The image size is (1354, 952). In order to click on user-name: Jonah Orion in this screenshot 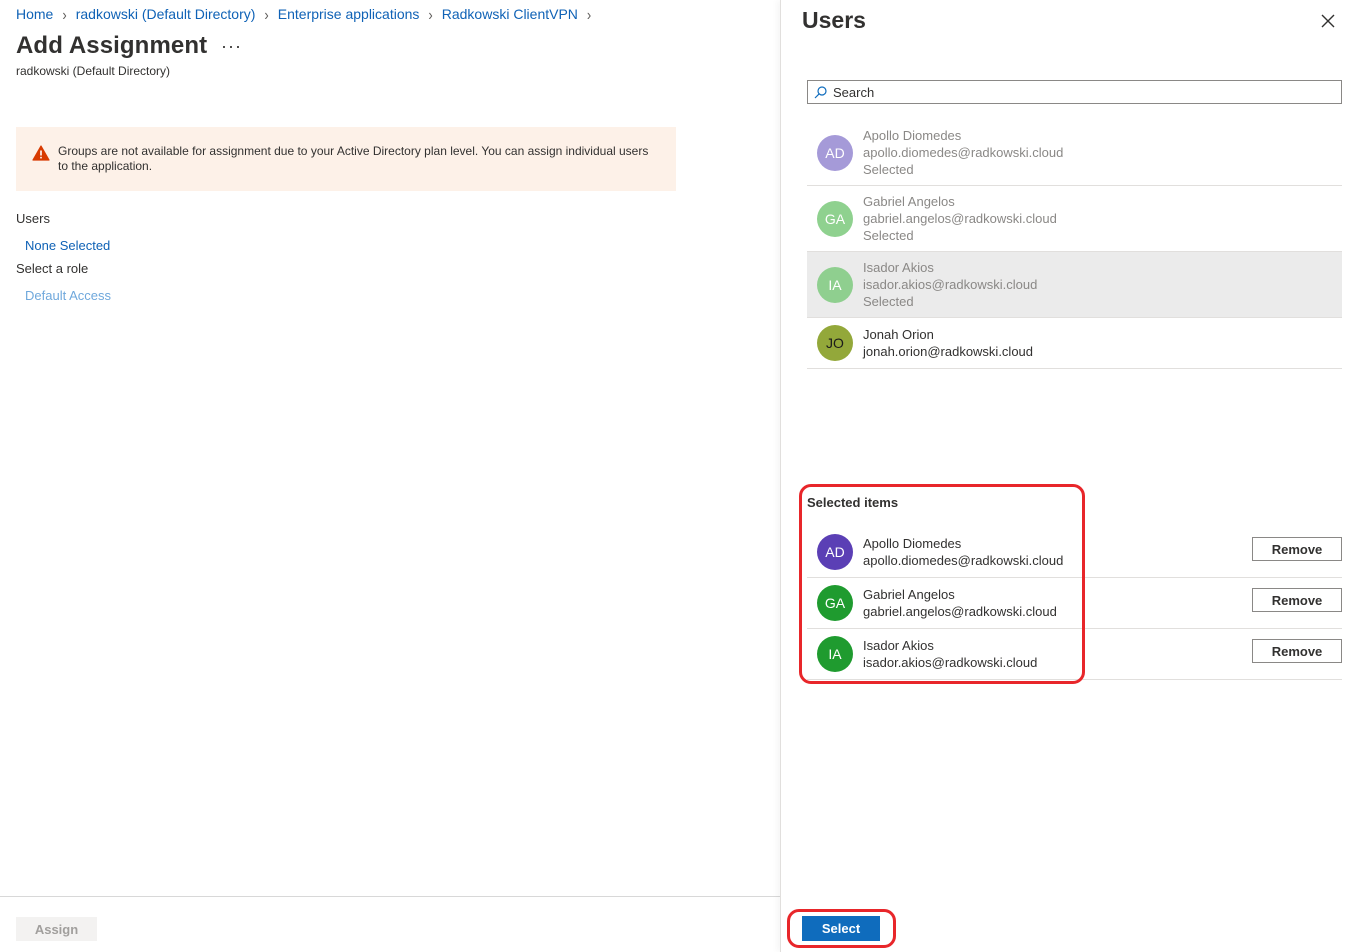, I will do `click(898, 334)`.